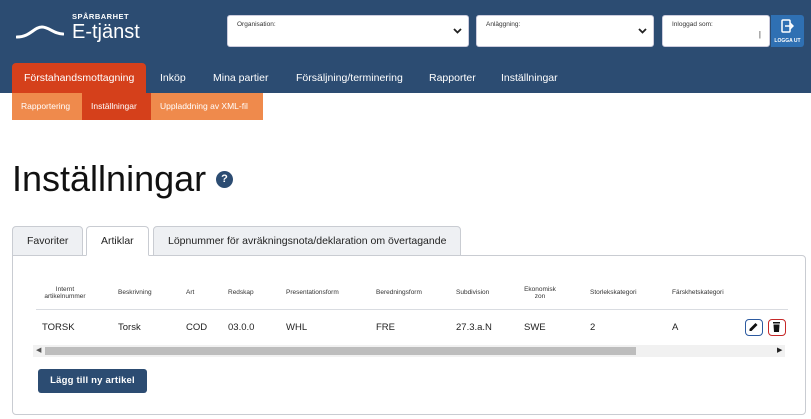 The height and width of the screenshot is (419, 811). I want to click on logout-button: LOGGA UT, so click(787, 31).